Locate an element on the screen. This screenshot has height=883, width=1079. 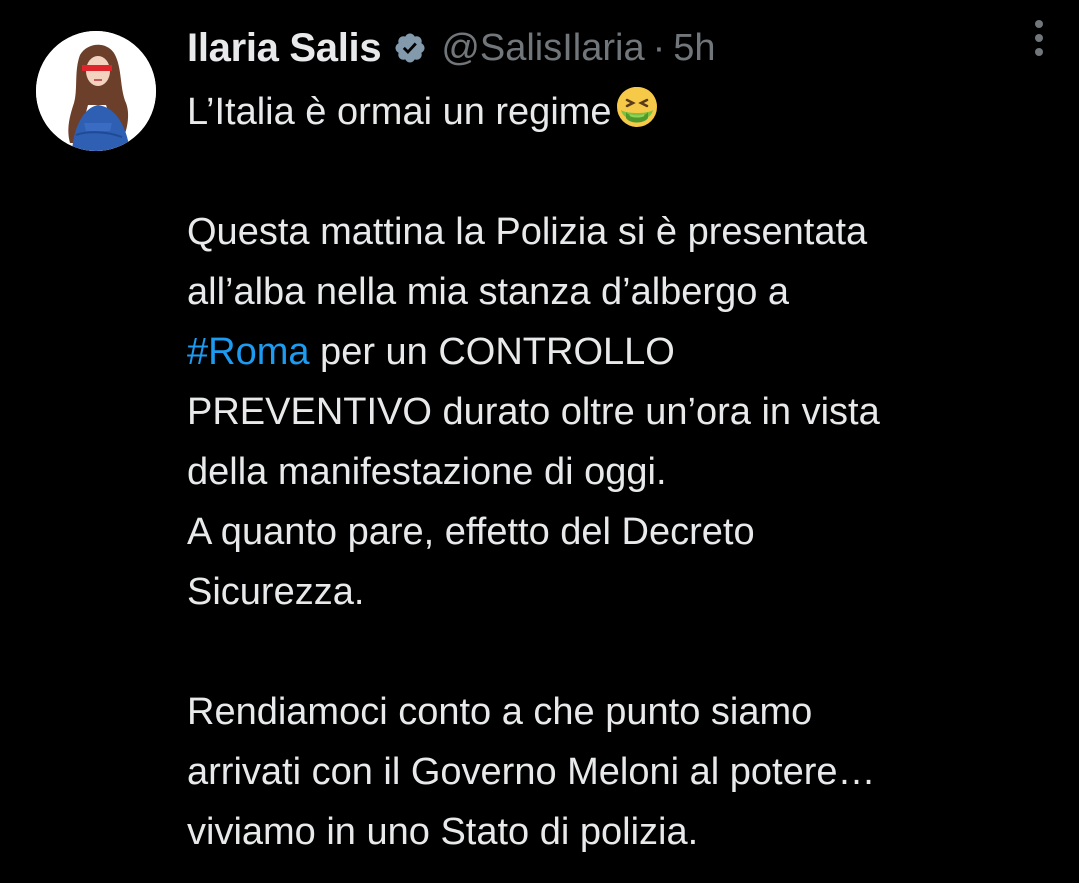
avatar is located at coordinates (96, 91).